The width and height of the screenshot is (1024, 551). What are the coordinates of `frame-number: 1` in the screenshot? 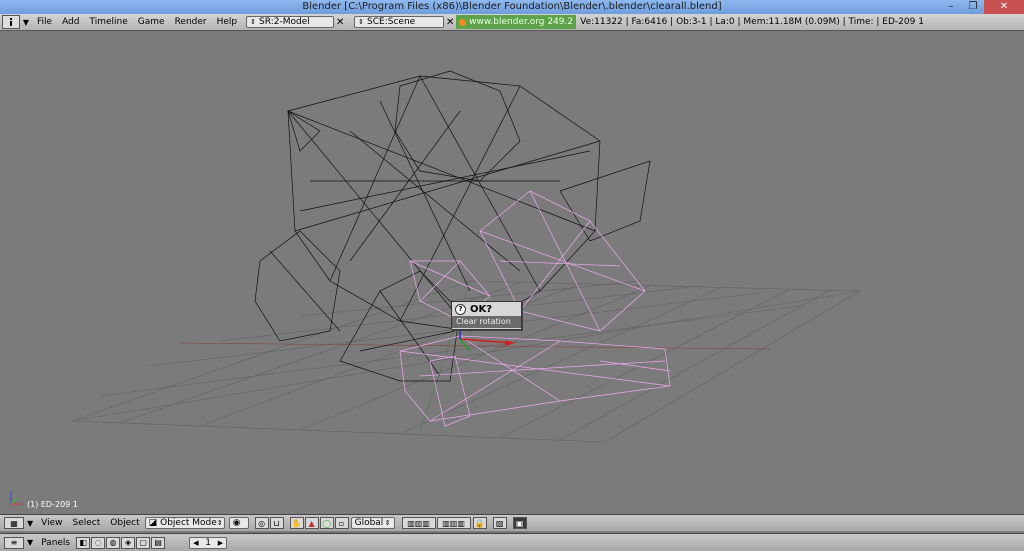 It's located at (208, 542).